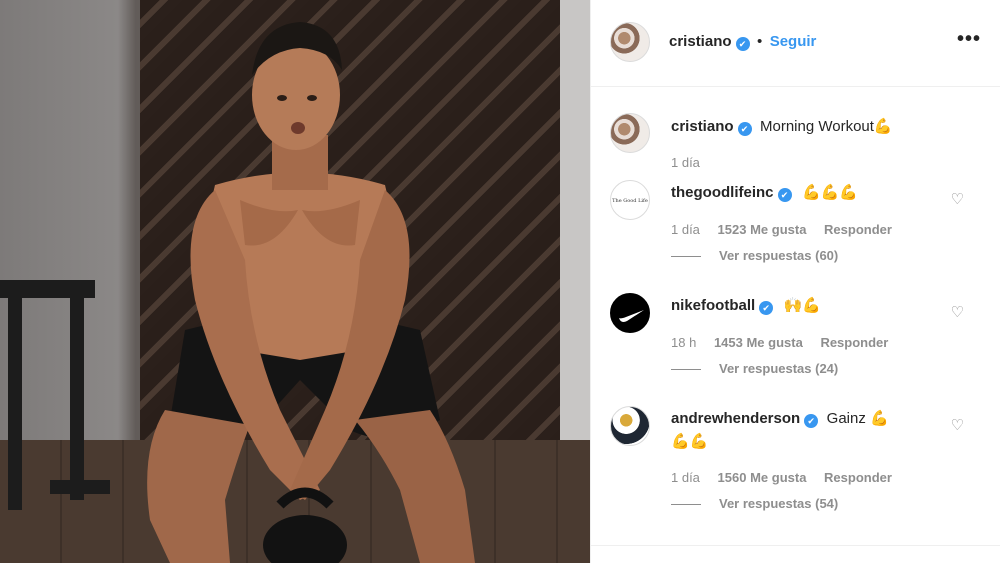 The width and height of the screenshot is (1000, 563). I want to click on author-avatar, so click(630, 42).